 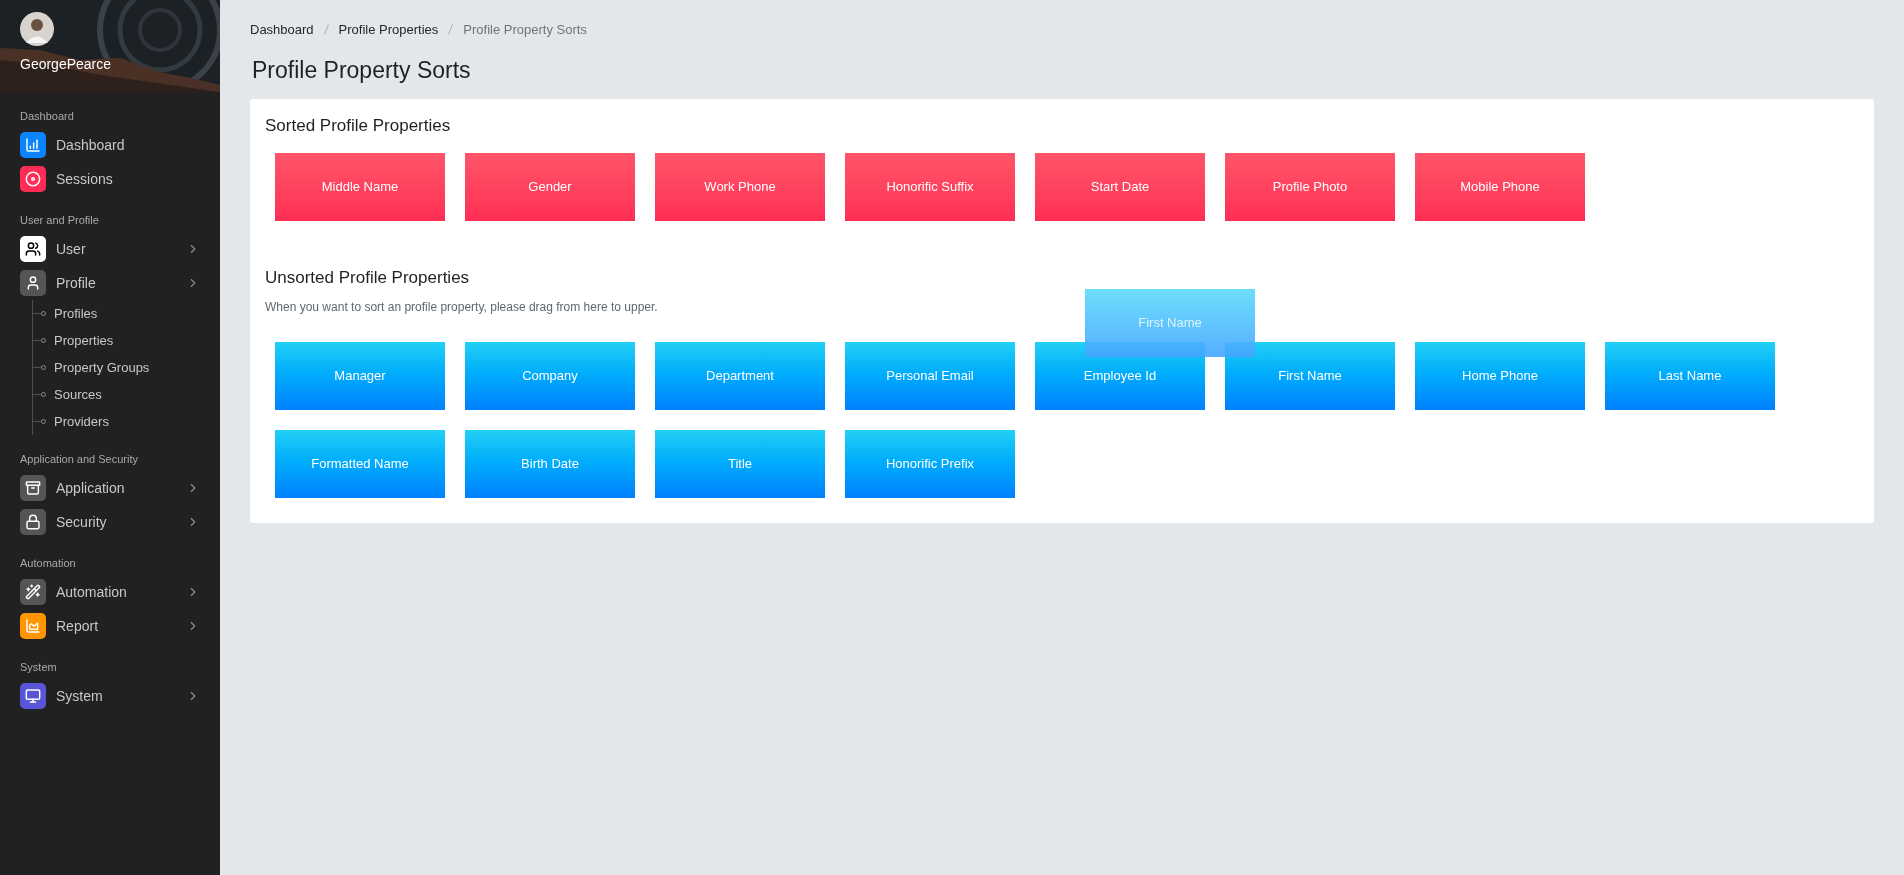 What do you see at coordinates (740, 464) in the screenshot?
I see `property-tile: Title` at bounding box center [740, 464].